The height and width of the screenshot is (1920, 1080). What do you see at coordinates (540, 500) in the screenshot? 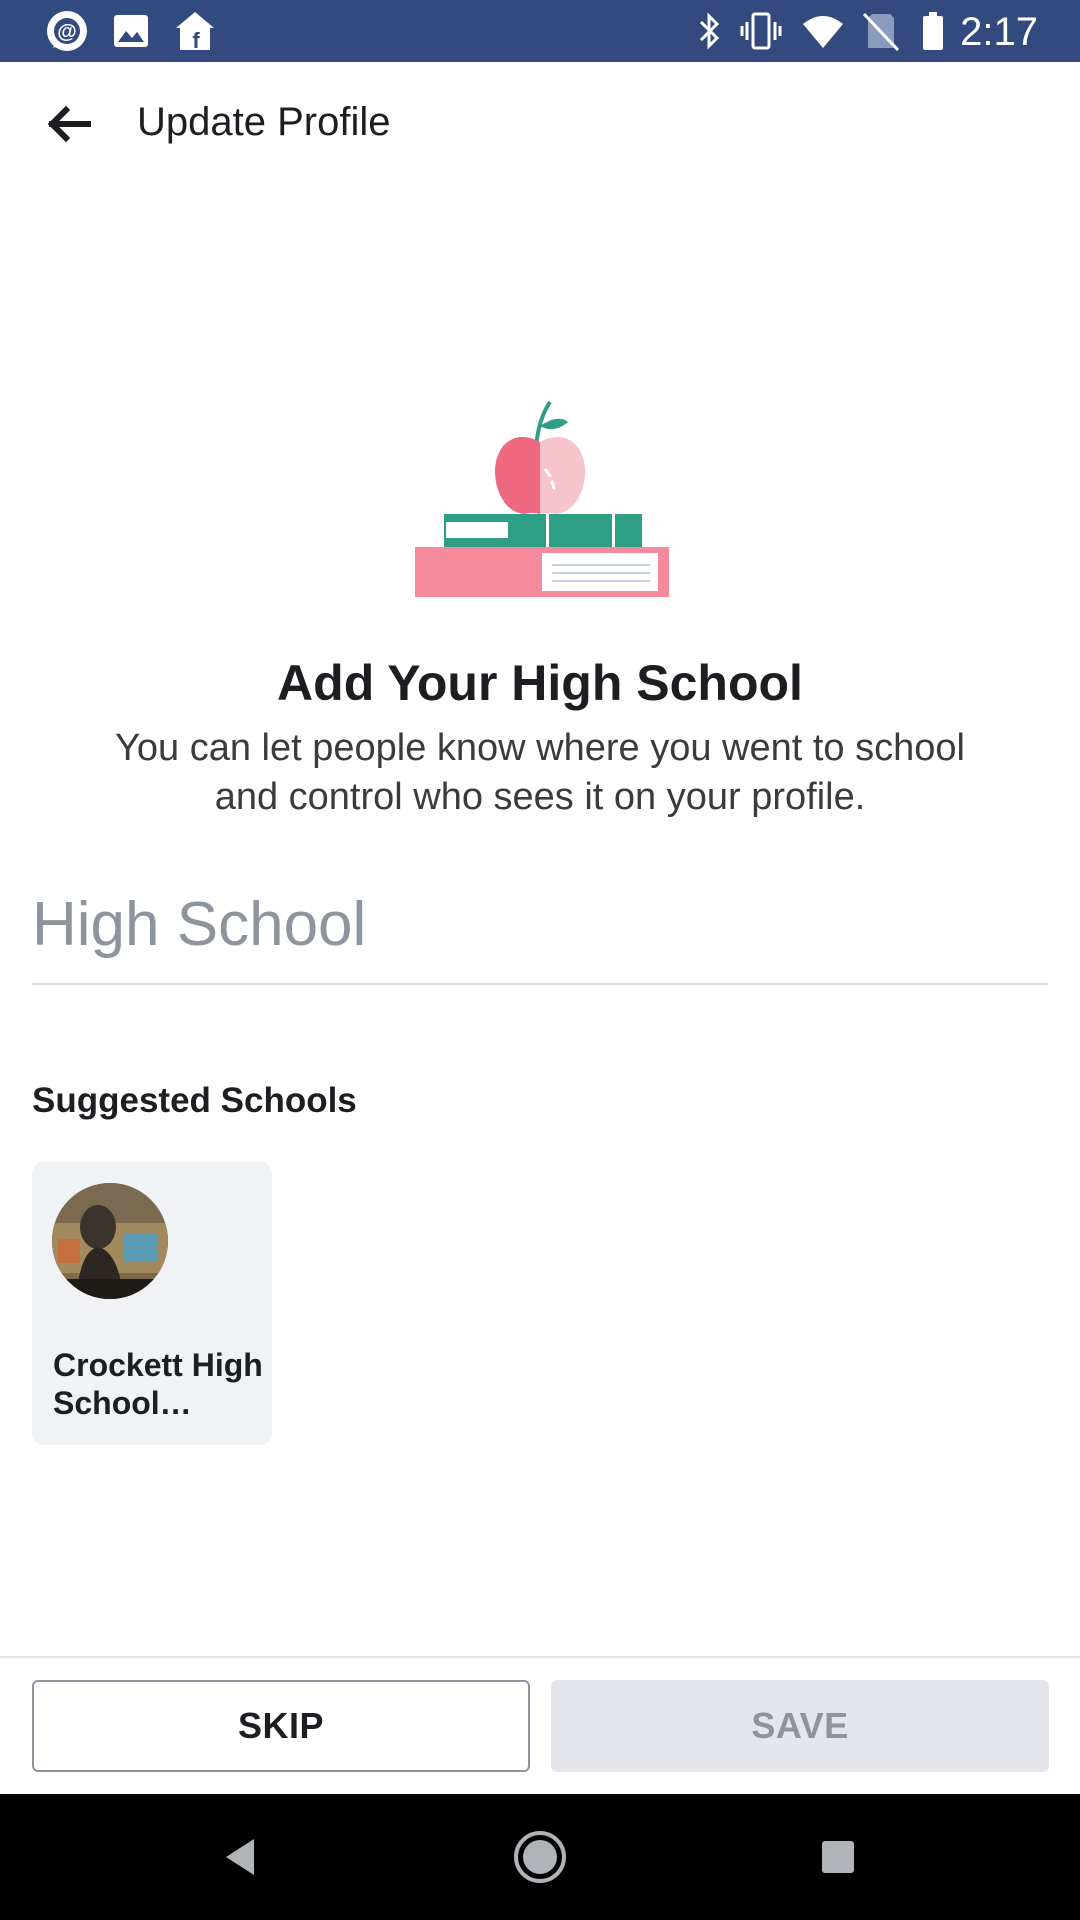
I see `apple-on-books-icon` at bounding box center [540, 500].